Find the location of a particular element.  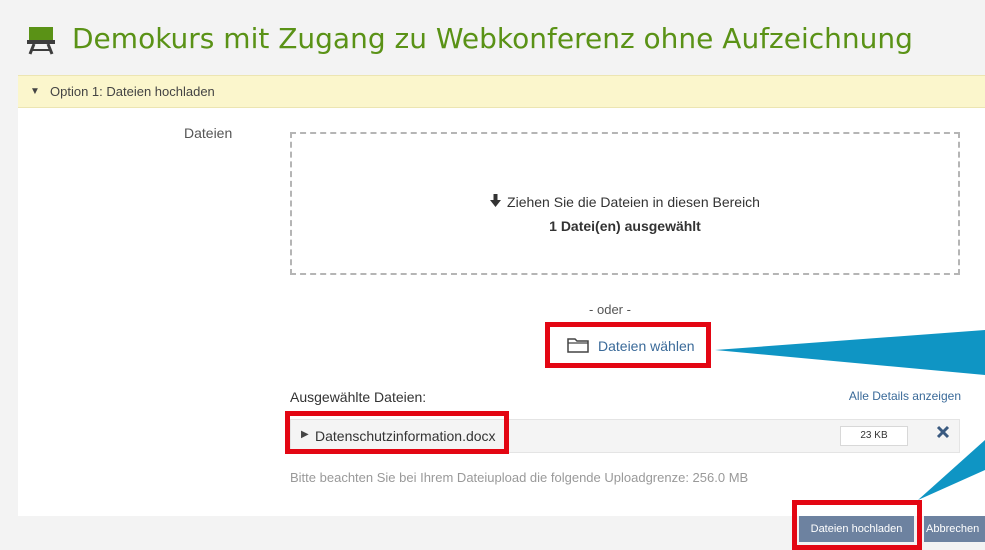

show-all-details-link: Alle Details anzeigen is located at coordinates (905, 396).